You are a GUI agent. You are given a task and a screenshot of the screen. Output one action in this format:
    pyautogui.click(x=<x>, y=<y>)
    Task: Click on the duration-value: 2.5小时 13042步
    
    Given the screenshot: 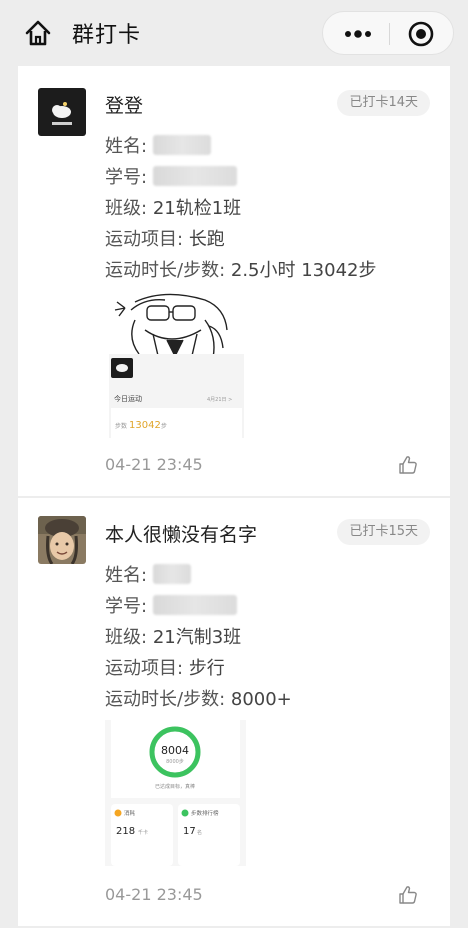 What is the action you would take?
    pyautogui.click(x=303, y=270)
    